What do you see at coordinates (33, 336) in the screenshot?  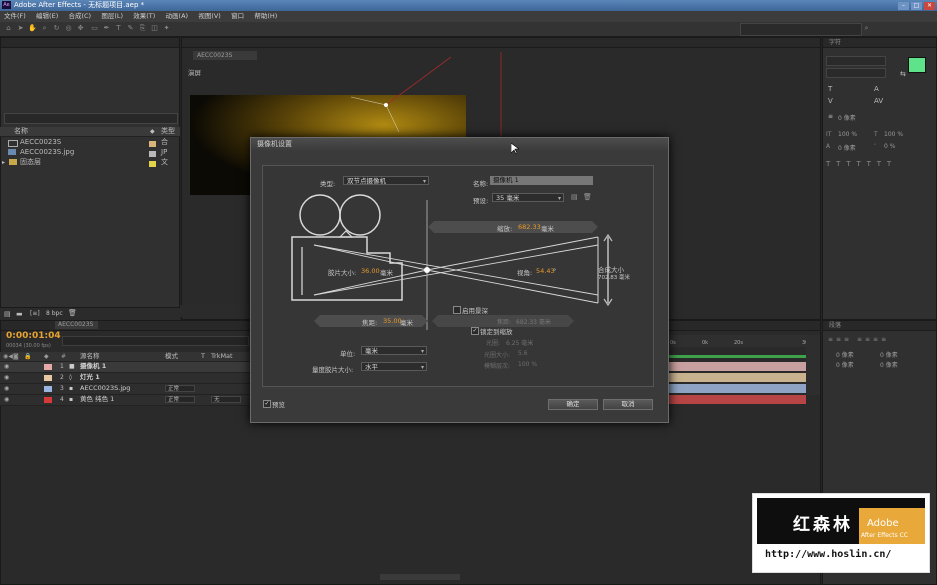 I see `current-time-display: 0:00:01:04` at bounding box center [33, 336].